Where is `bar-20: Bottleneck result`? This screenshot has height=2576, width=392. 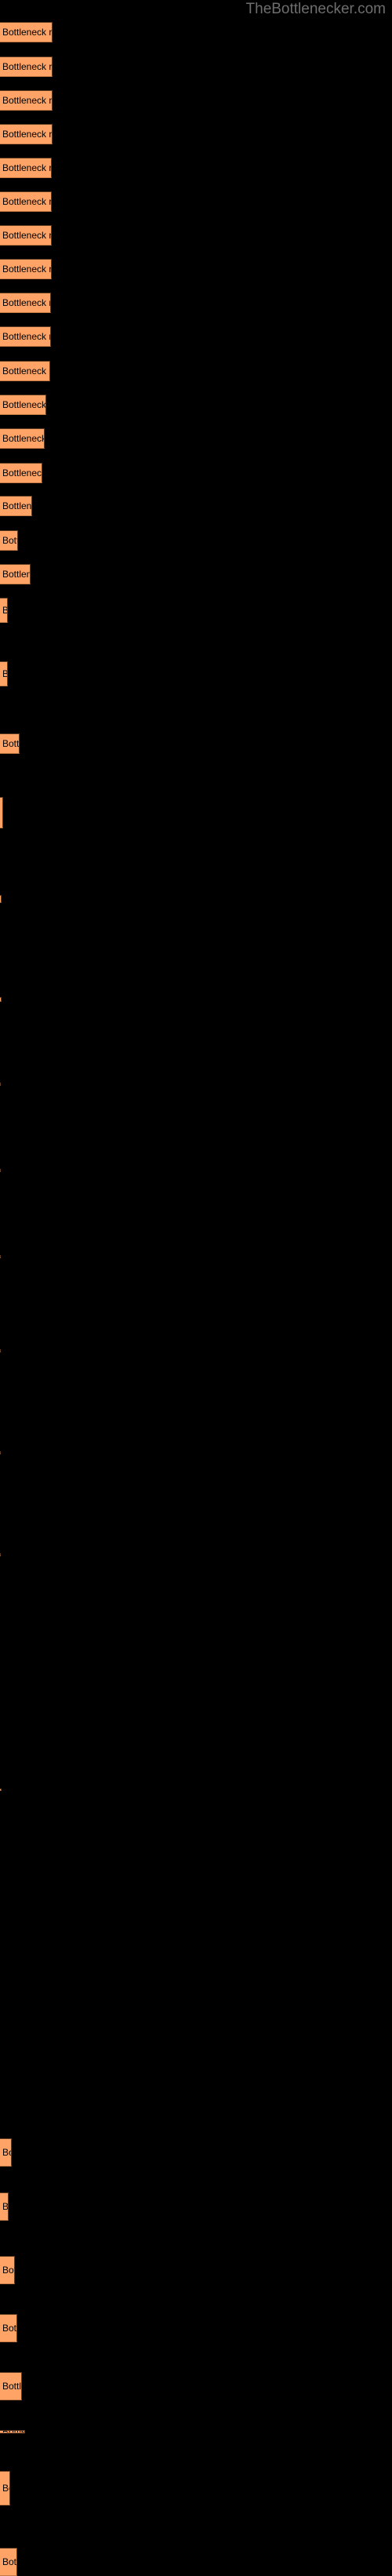 bar-20: Bottleneck result is located at coordinates (10, 743).